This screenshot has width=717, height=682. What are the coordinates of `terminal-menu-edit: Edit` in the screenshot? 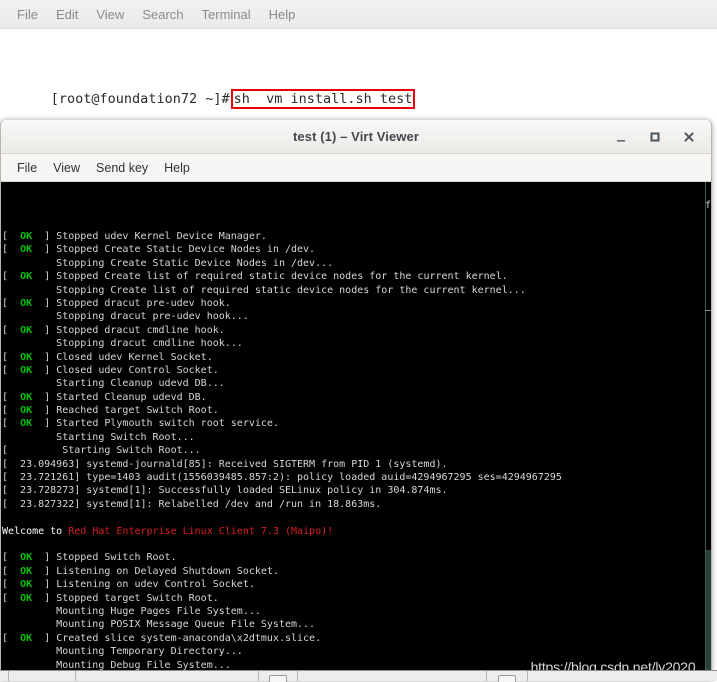 It's located at (67, 14).